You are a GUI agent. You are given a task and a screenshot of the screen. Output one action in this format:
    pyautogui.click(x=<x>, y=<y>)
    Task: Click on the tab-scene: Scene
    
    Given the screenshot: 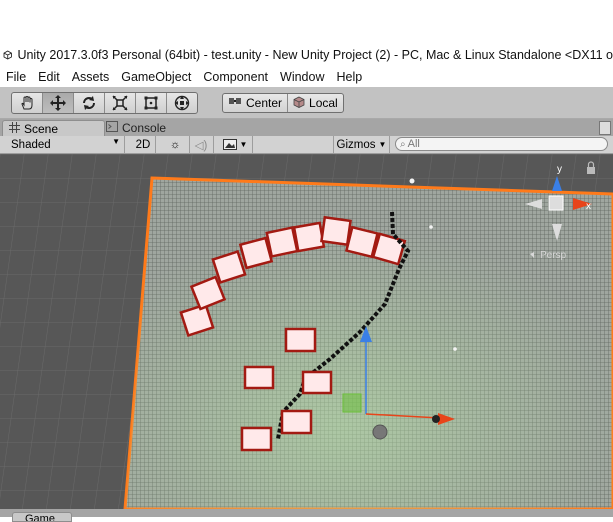 What is the action you would take?
    pyautogui.click(x=53, y=128)
    